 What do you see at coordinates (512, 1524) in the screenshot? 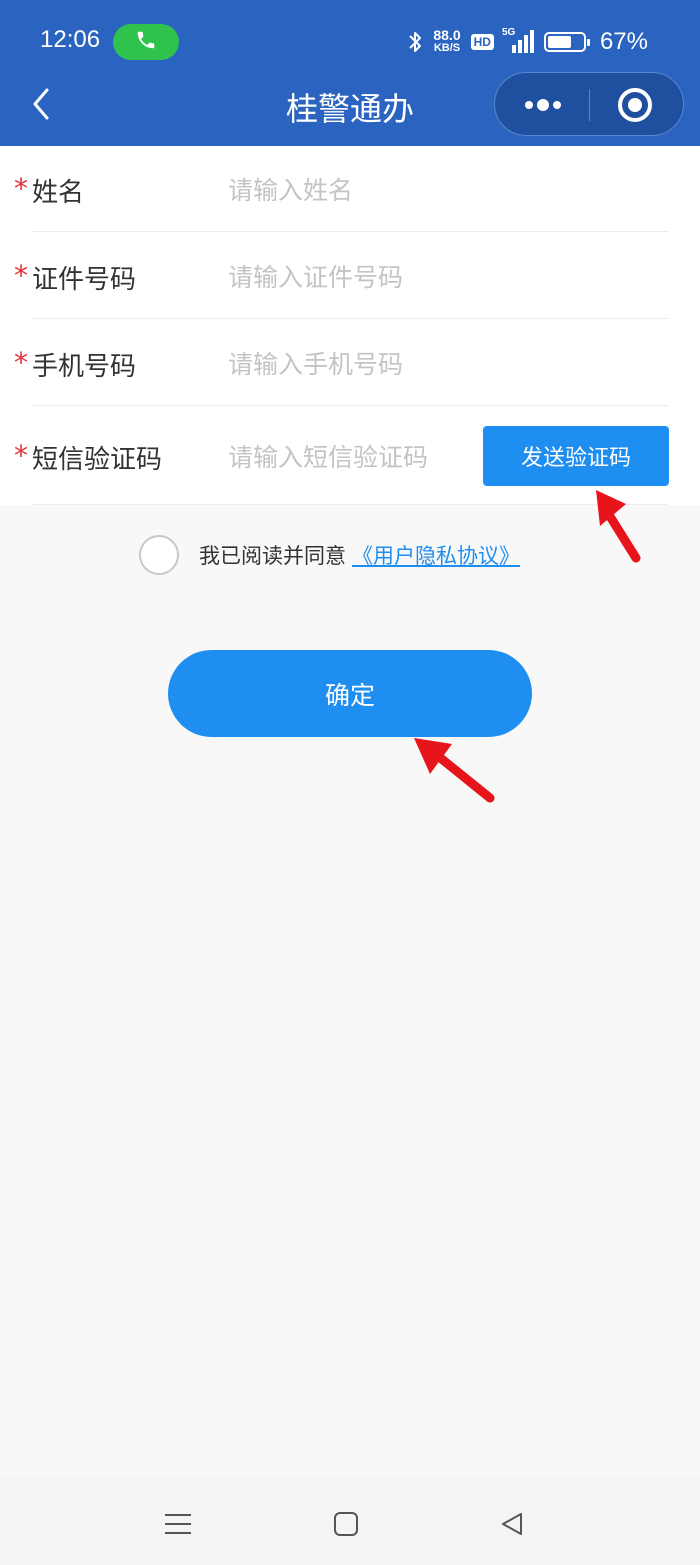
I see `back-triangle-icon` at bounding box center [512, 1524].